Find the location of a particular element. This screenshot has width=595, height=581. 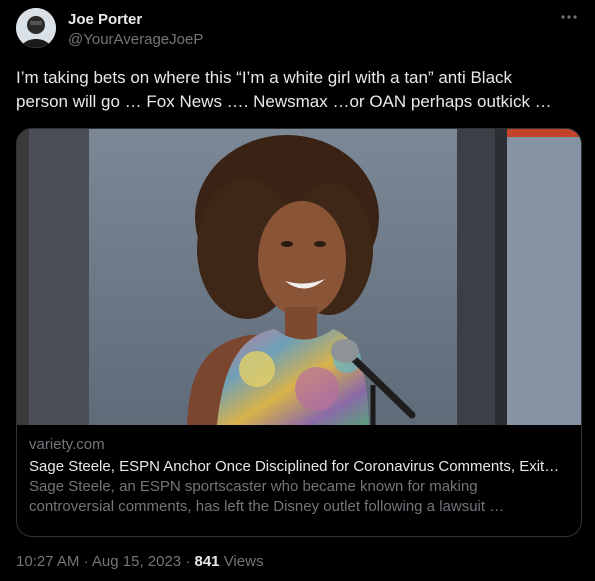

tweet-date: Aug 15, 2023 is located at coordinates (136, 561).